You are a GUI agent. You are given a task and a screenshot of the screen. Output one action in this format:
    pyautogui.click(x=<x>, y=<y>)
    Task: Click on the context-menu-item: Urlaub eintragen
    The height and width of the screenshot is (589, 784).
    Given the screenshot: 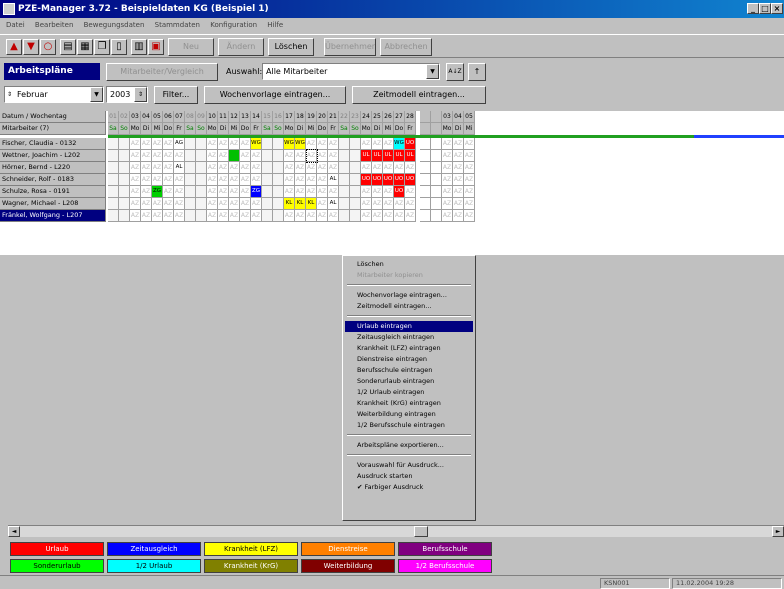 What is the action you would take?
    pyautogui.click(x=409, y=326)
    